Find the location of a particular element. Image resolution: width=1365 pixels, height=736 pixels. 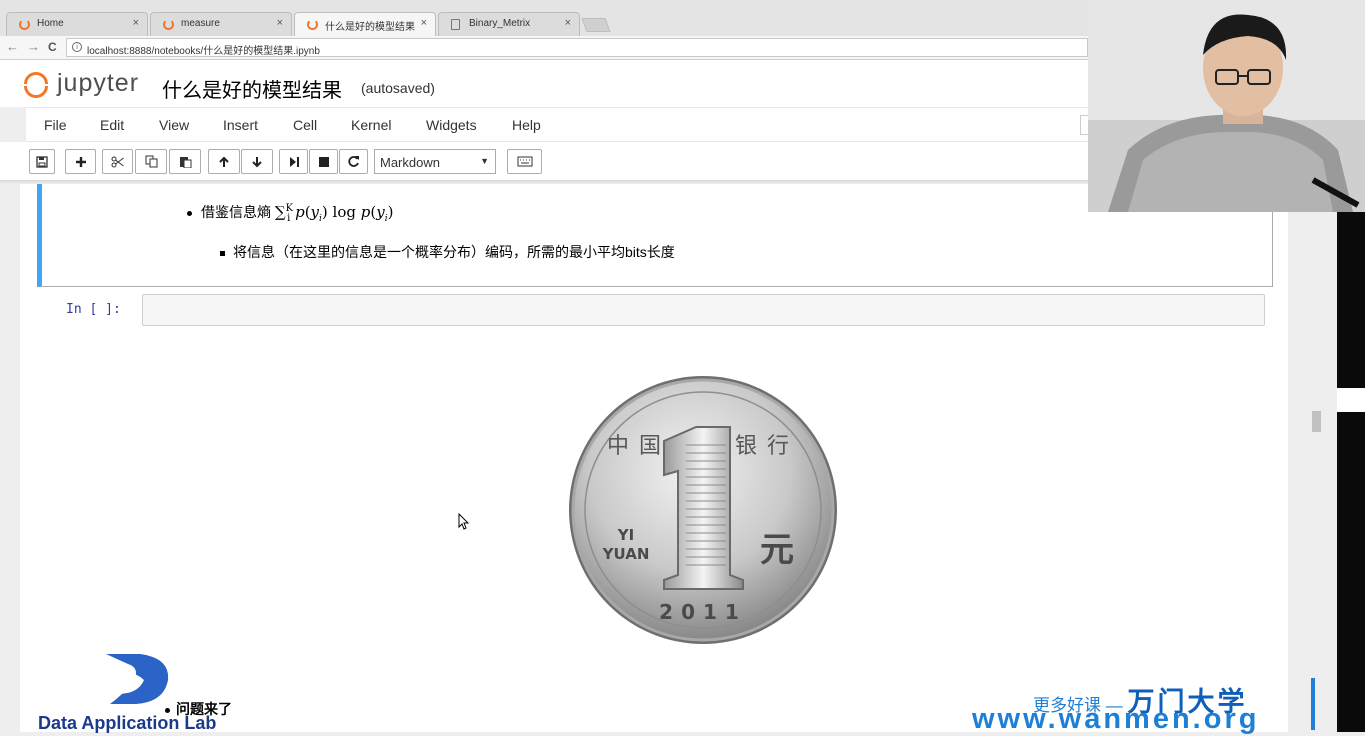

page-scrollbar is located at coordinates (1317, 458).